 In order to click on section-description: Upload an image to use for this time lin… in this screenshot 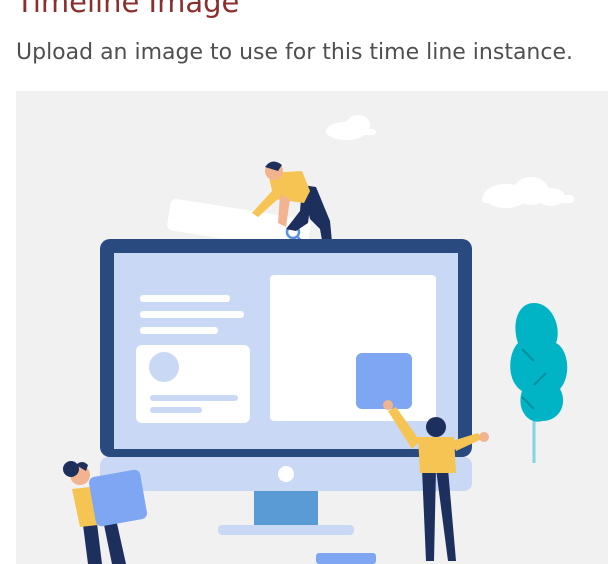, I will do `click(294, 52)`.